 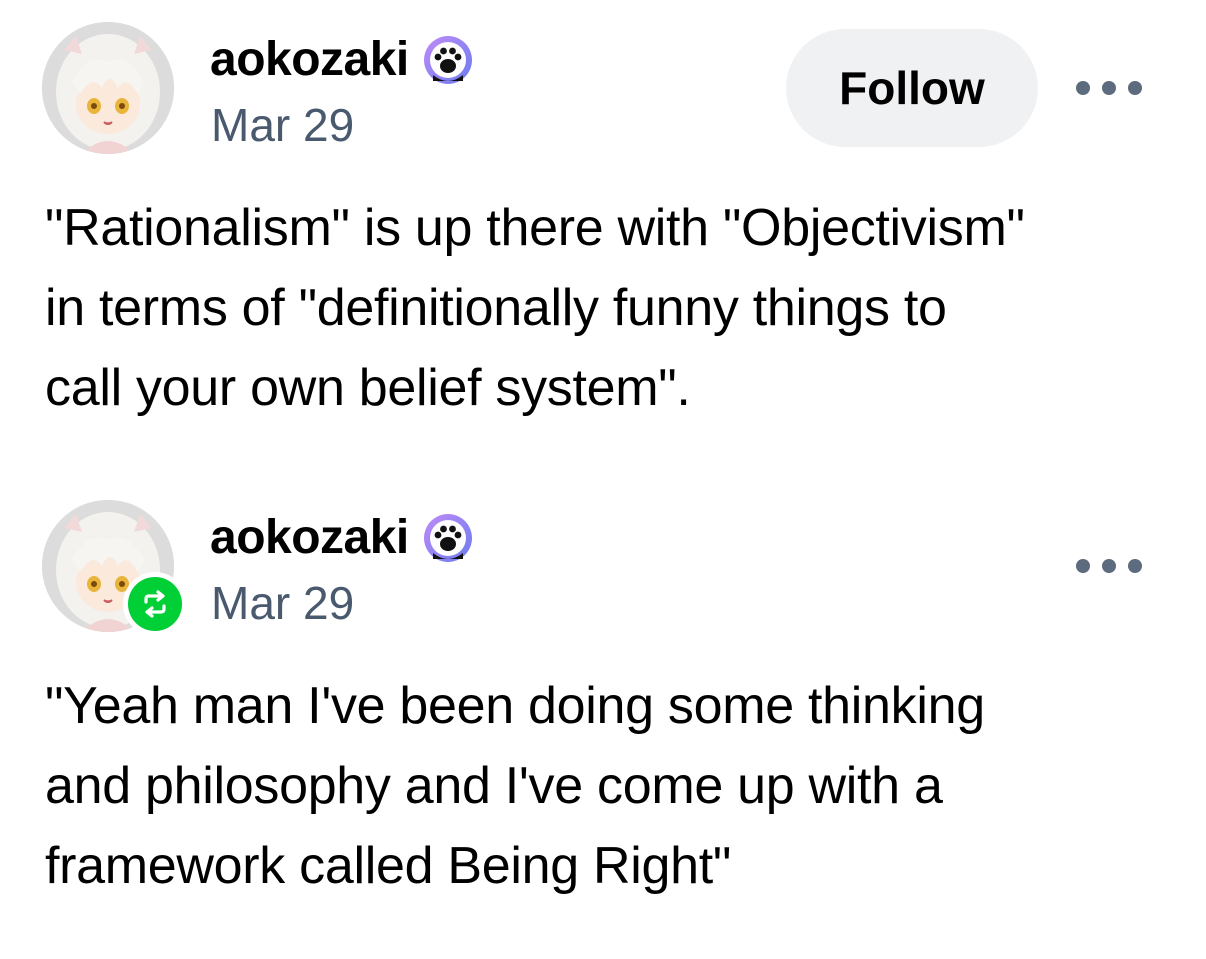 I want to click on avatar, so click(x=108, y=88).